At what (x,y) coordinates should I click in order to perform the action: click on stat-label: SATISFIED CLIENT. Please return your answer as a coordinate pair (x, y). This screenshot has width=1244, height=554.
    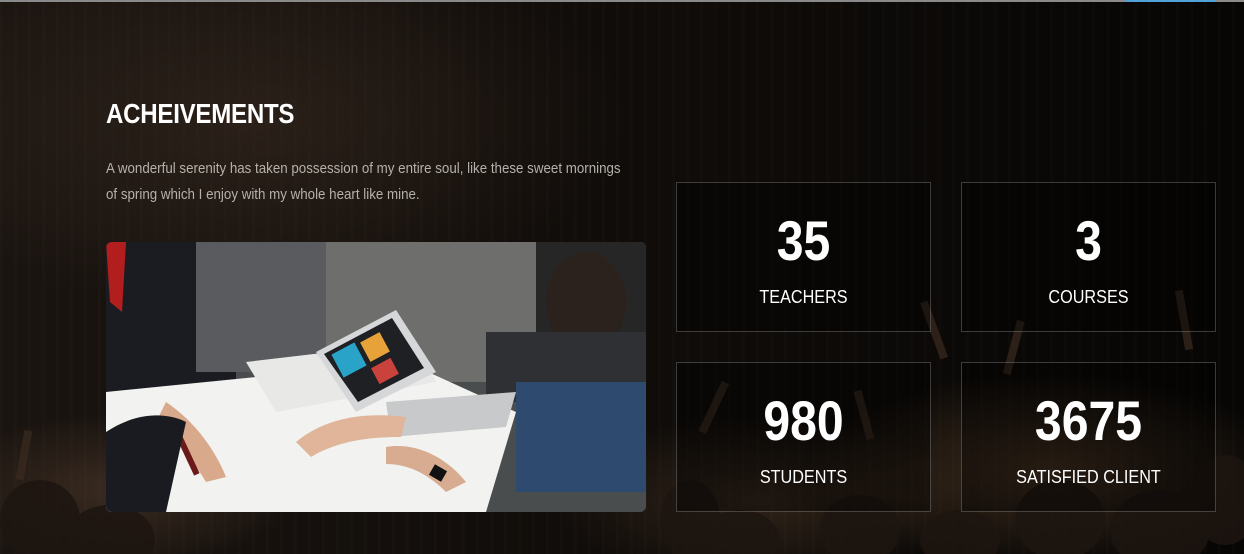
    Looking at the image, I should click on (1088, 477).